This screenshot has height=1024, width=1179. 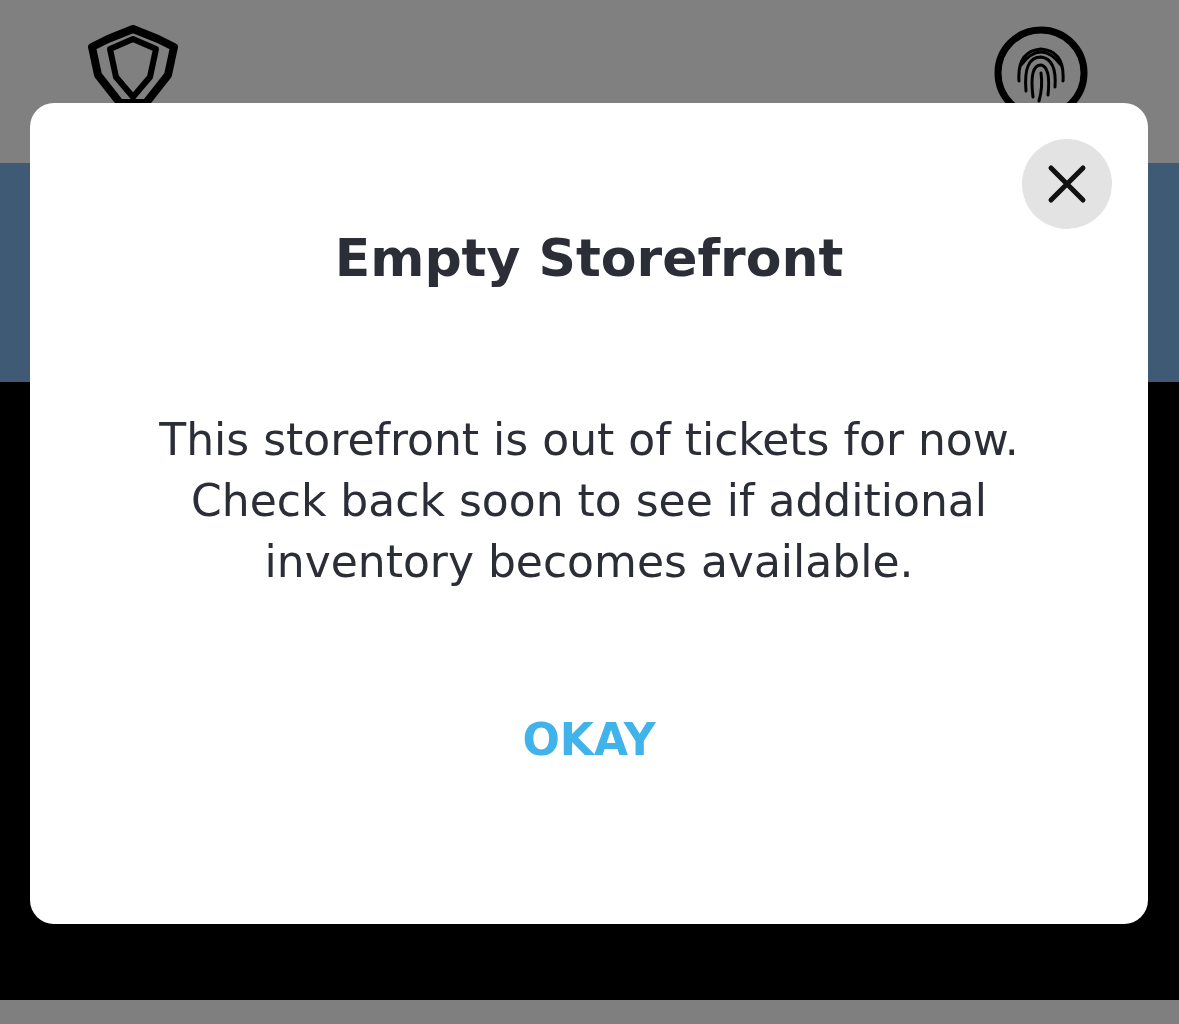 I want to click on close-icon, so click(x=1067, y=184).